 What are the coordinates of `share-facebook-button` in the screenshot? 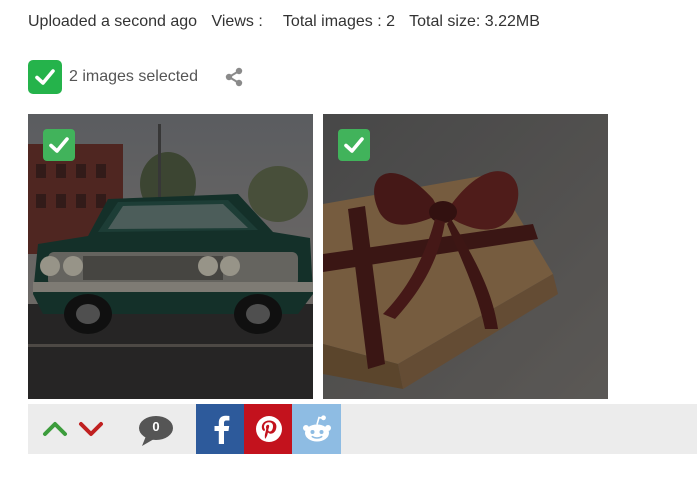 It's located at (220, 429).